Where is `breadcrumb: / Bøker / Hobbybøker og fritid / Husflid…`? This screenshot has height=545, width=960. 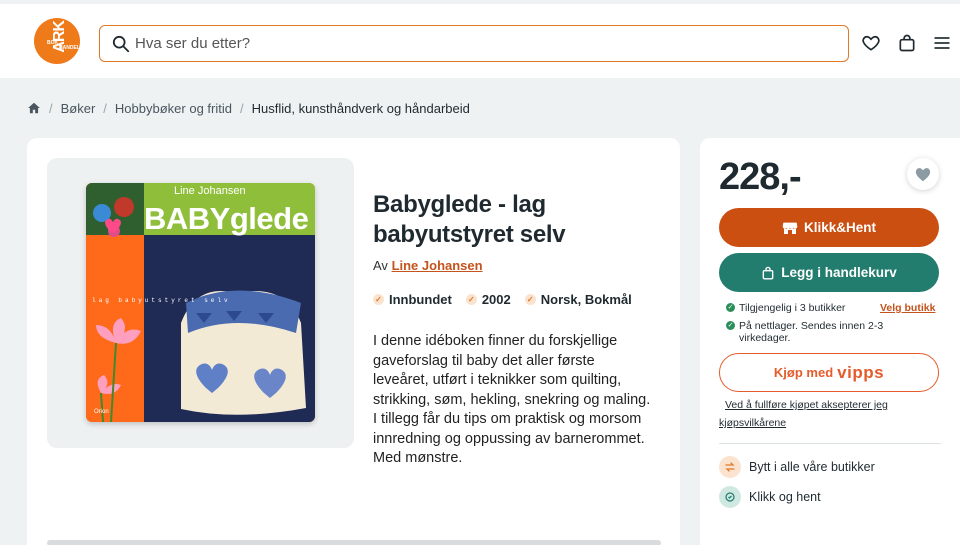
breadcrumb: / Bøker / Hobbybøker og fritid / Husflid… is located at coordinates (248, 108).